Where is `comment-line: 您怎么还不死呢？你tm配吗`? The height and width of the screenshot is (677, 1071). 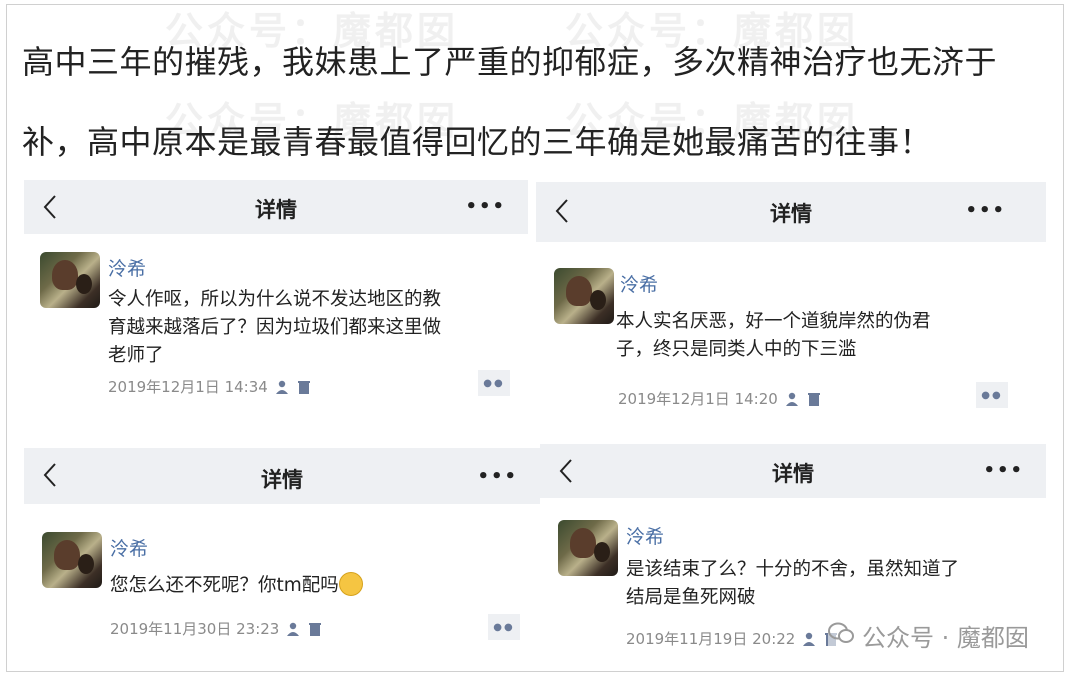
comment-line: 您怎么还不死呢？你tm配吗 is located at coordinates (224, 585).